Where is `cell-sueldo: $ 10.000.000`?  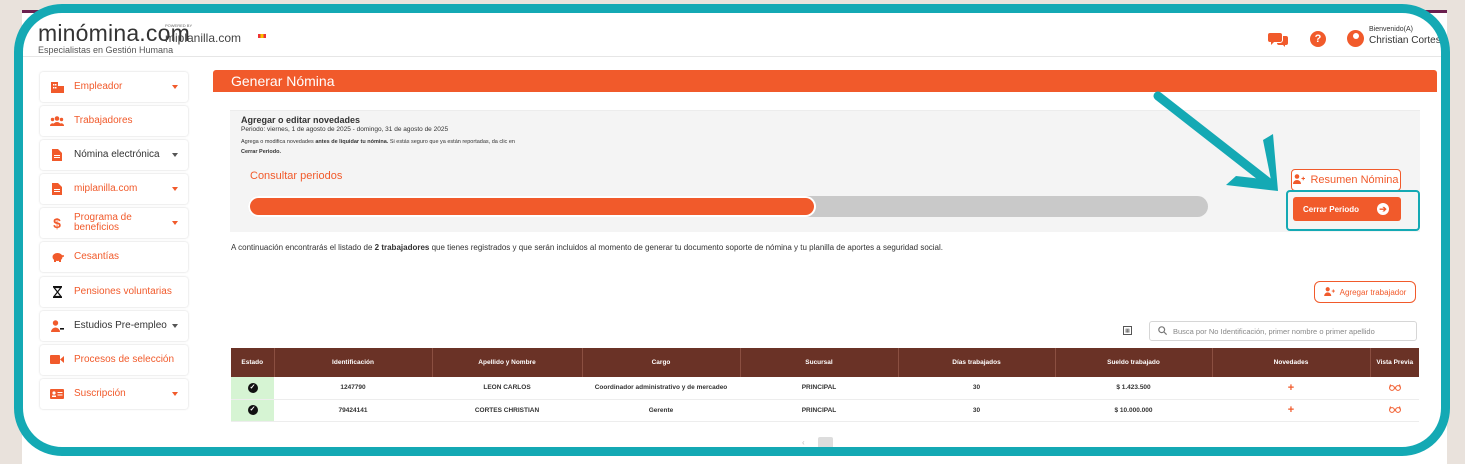 cell-sueldo: $ 10.000.000 is located at coordinates (1133, 410).